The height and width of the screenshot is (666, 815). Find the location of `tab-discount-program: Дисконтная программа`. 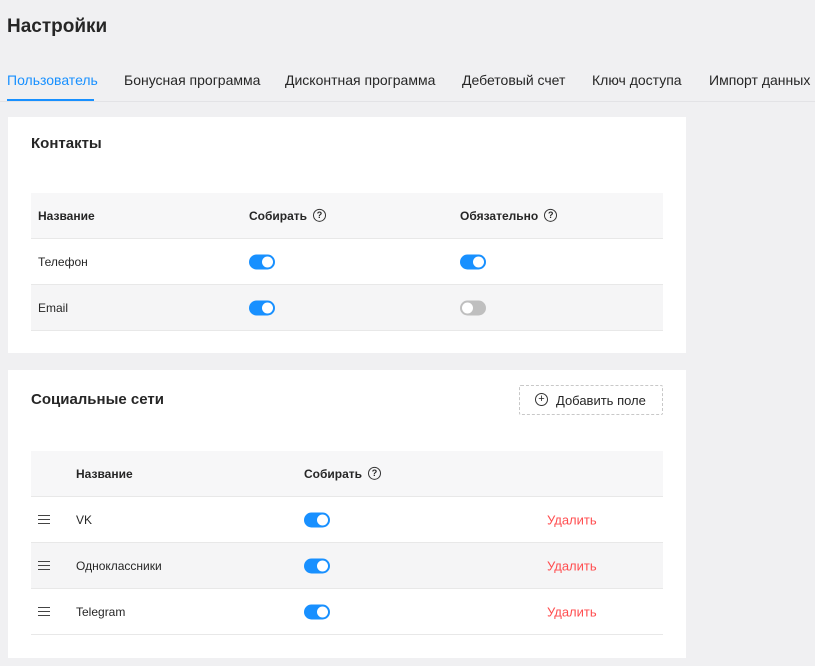

tab-discount-program: Дисконтная программа is located at coordinates (360, 80).